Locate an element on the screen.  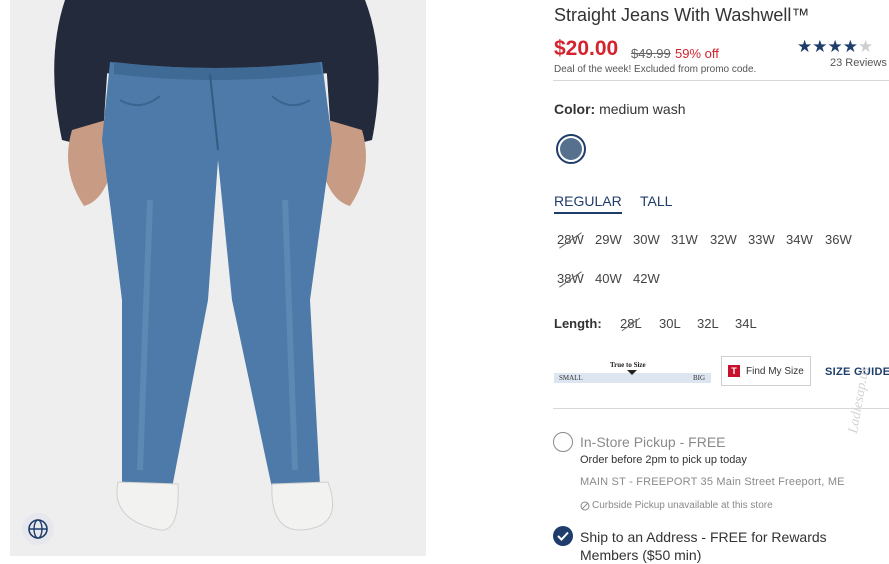
waist-size-30w: 30W is located at coordinates (646, 239).